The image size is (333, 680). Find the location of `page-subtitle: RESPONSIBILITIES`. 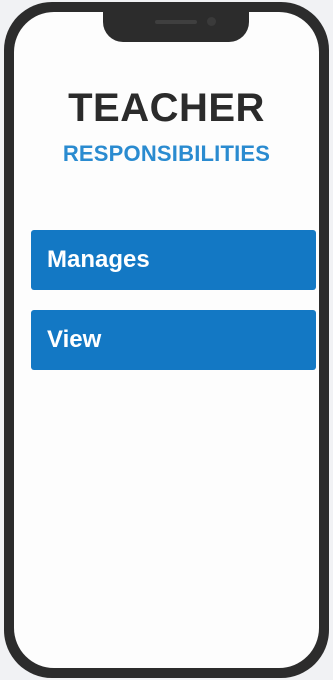

page-subtitle: RESPONSIBILITIES is located at coordinates (166, 153).